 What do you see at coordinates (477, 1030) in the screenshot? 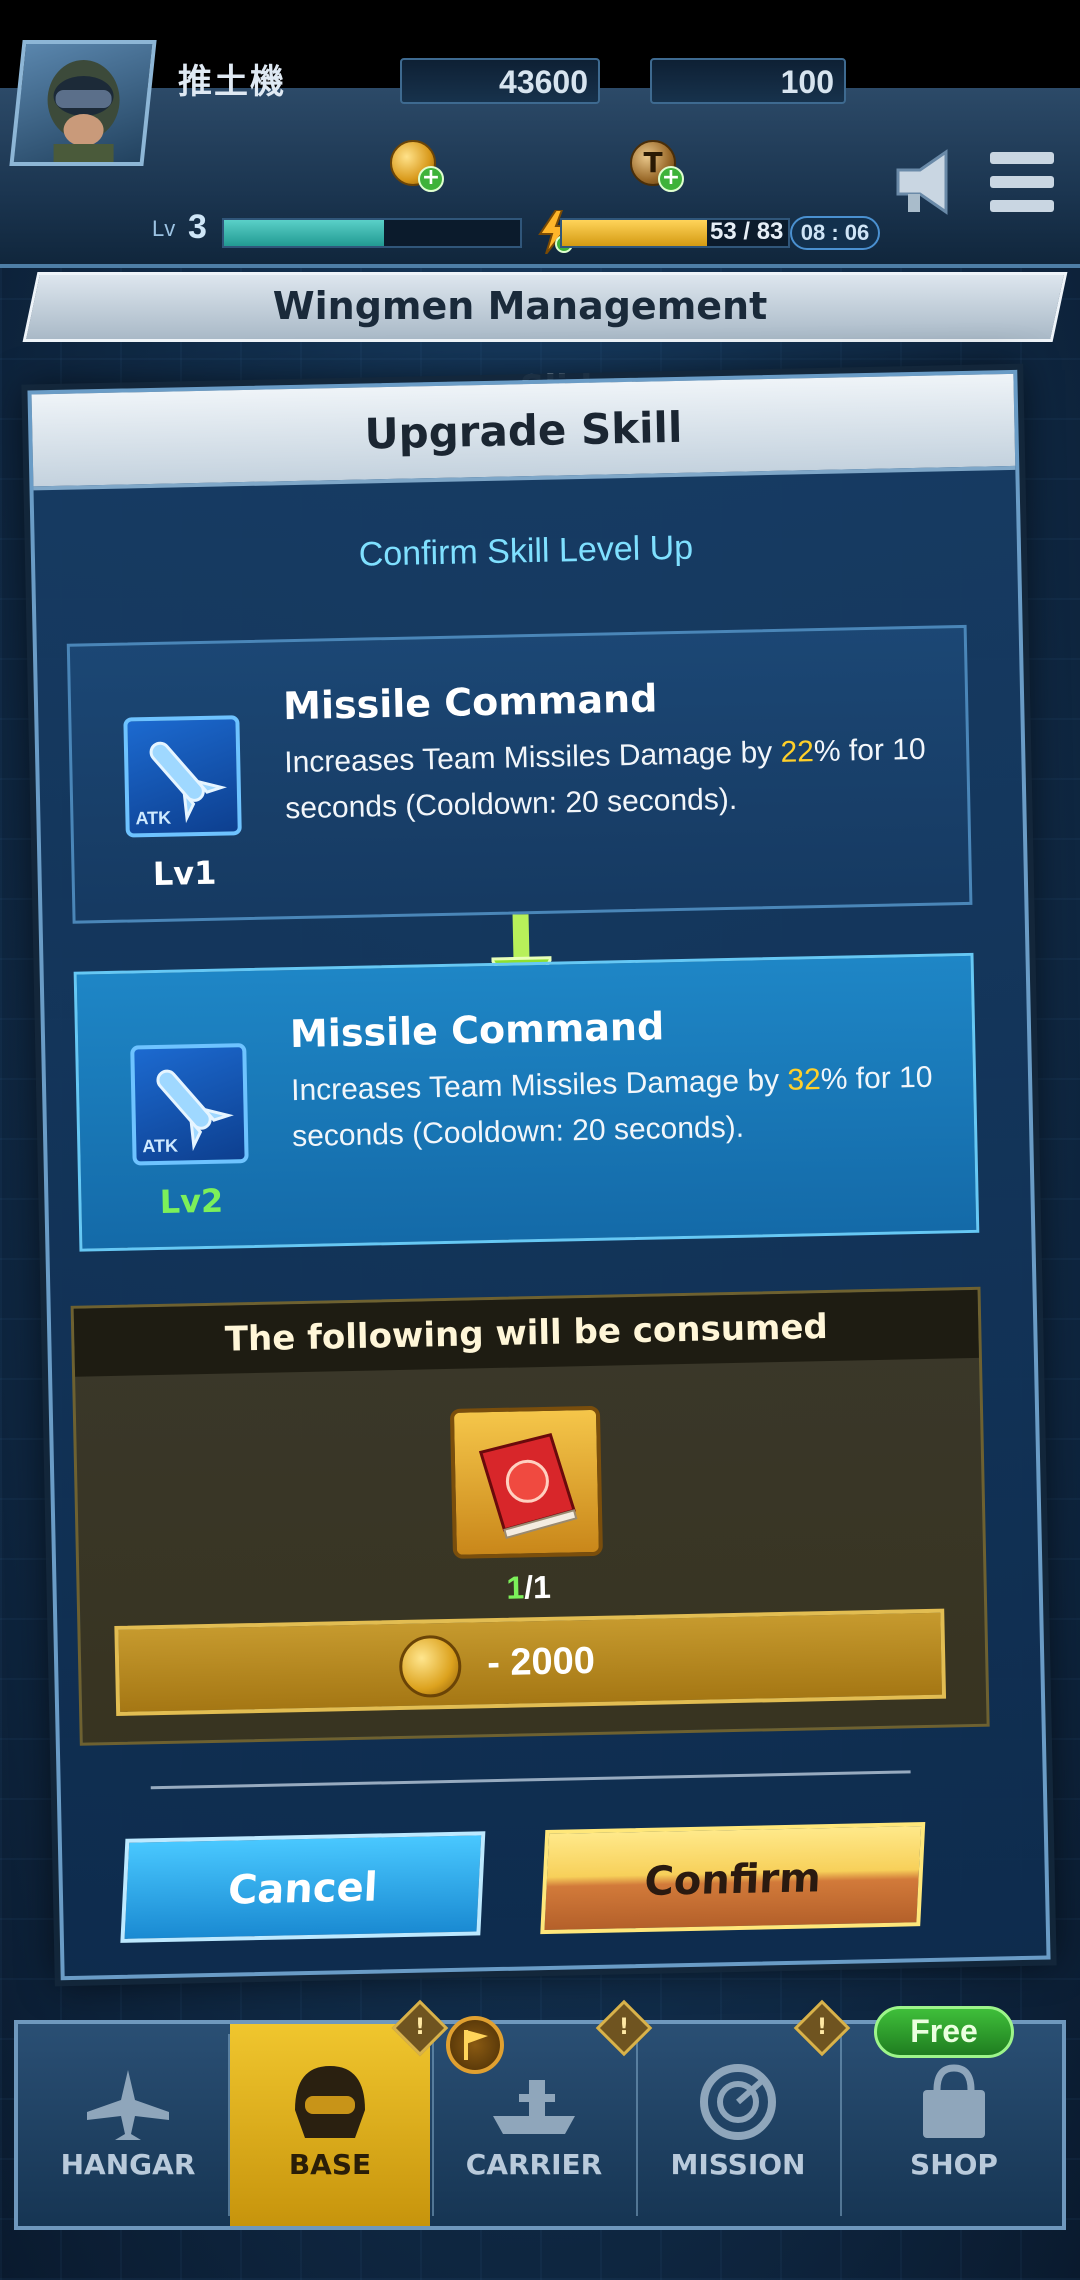
I see `next-skill-name: Missile Command` at bounding box center [477, 1030].